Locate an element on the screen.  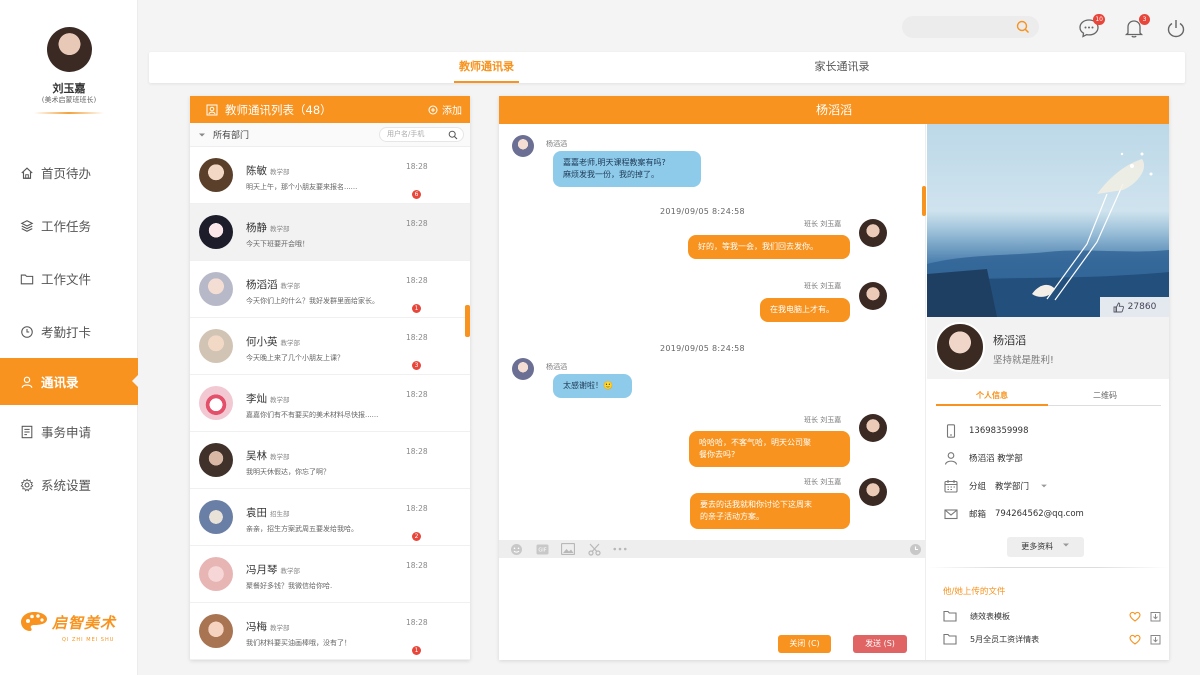
message-line: 餐你去吗? is located at coordinates (717, 454).